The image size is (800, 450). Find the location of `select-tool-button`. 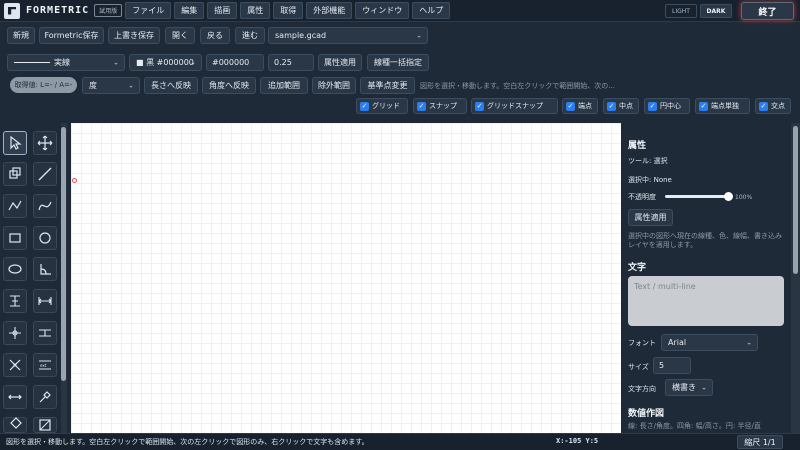

select-tool-button is located at coordinates (15, 143).